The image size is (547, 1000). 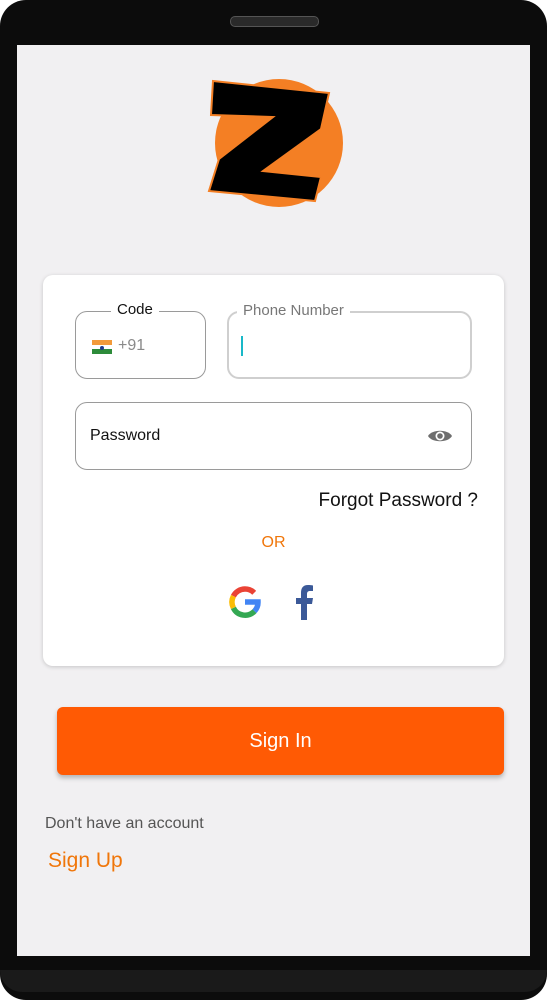 I want to click on sign-in-button: Sign In, so click(x=280, y=741).